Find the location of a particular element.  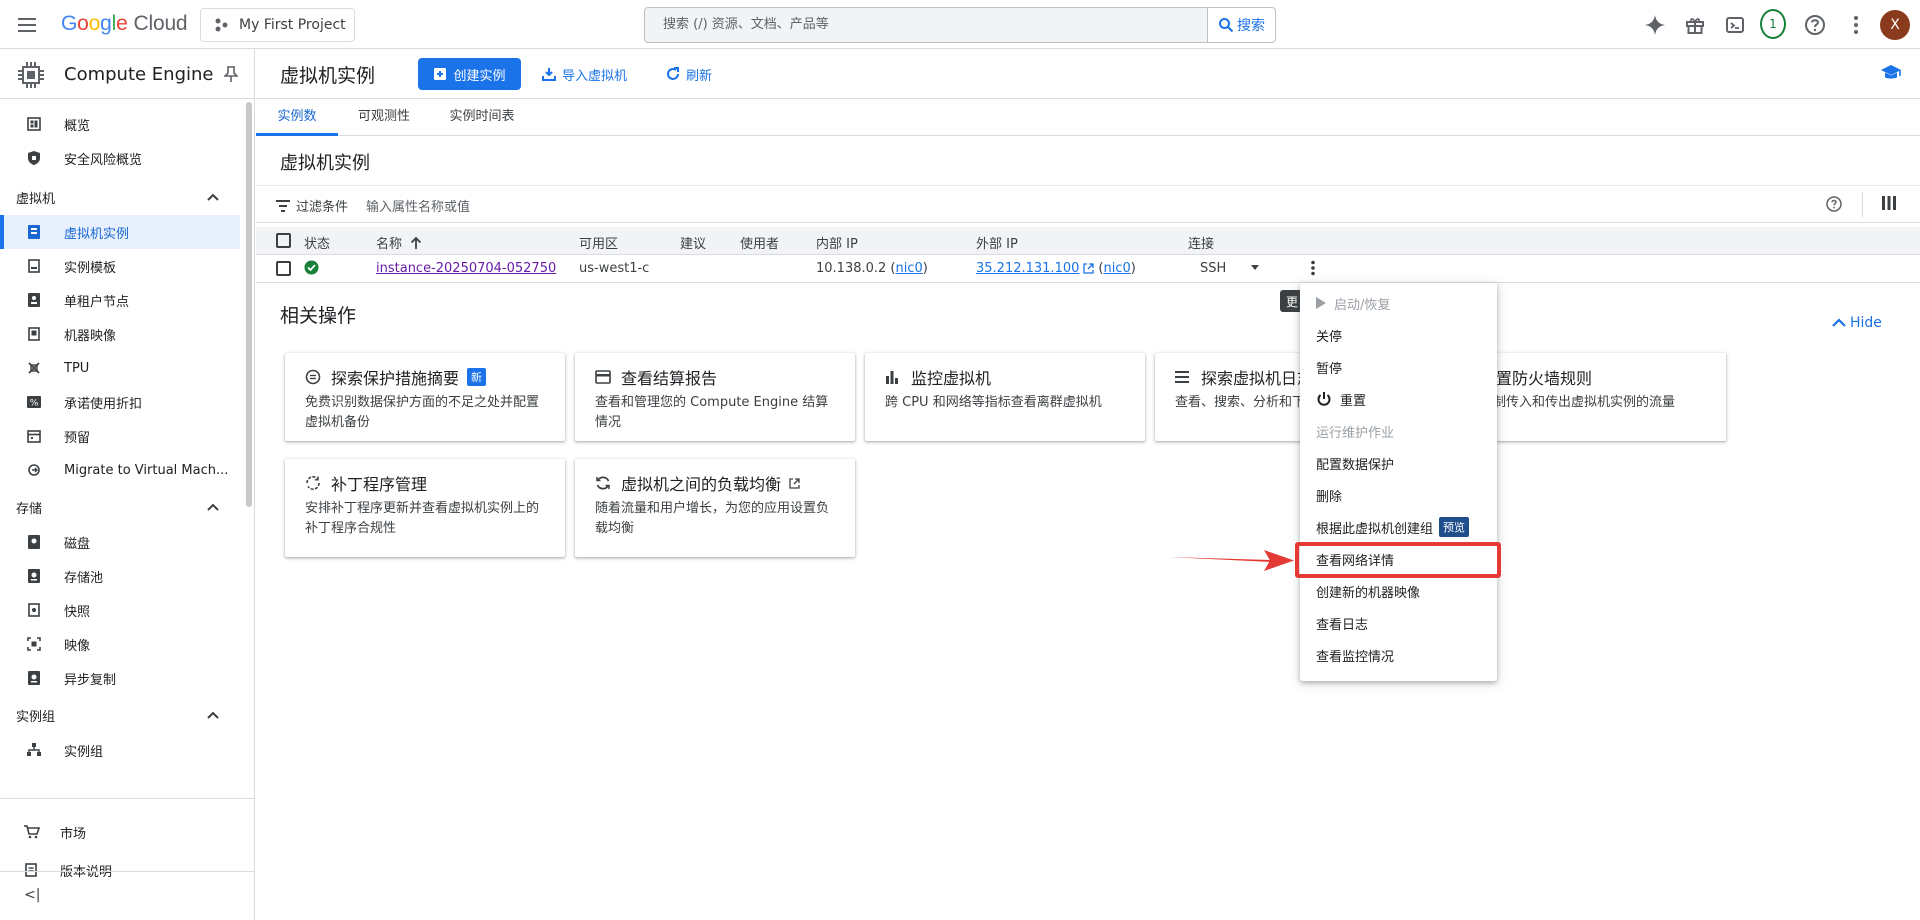

column-header-in-use-by: 使用者 is located at coordinates (759, 242).